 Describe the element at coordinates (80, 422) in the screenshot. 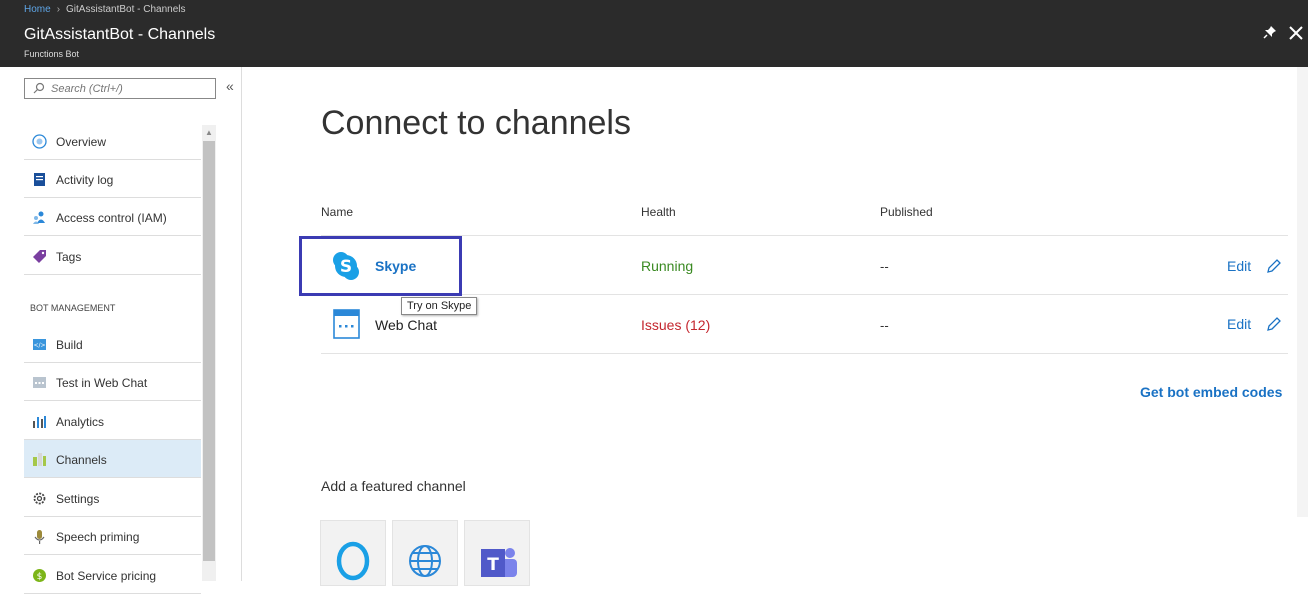

I see `sidebar-item-label: Analytics` at that location.